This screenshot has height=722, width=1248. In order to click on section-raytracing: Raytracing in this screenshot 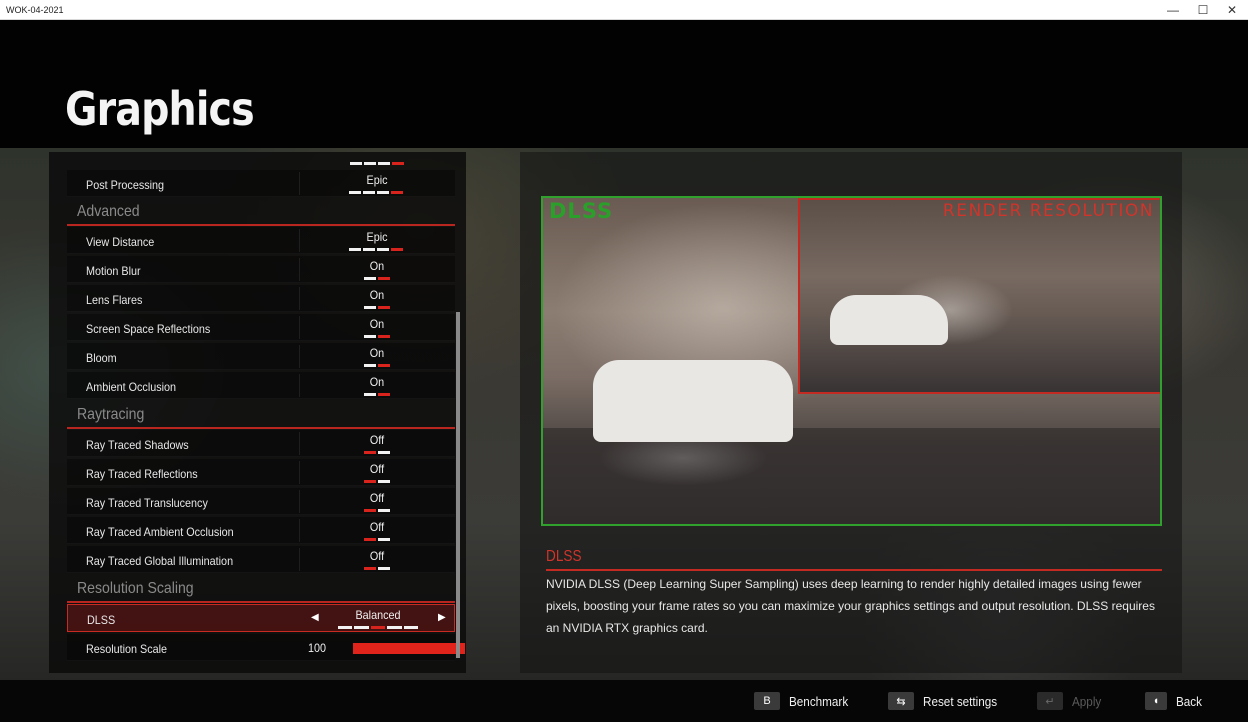, I will do `click(111, 414)`.